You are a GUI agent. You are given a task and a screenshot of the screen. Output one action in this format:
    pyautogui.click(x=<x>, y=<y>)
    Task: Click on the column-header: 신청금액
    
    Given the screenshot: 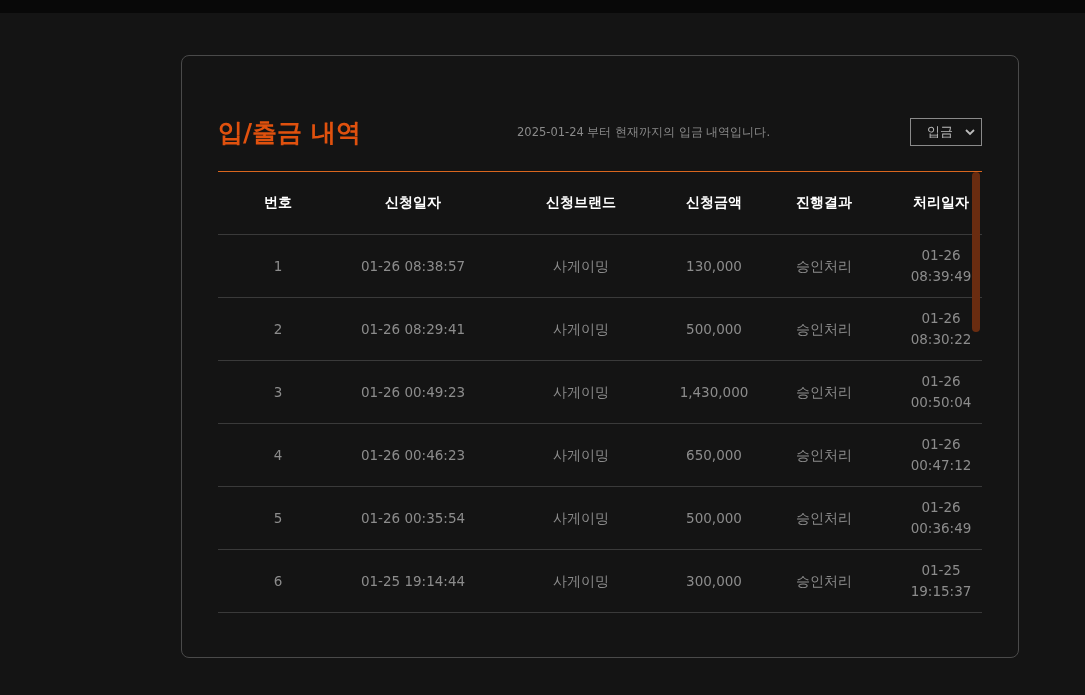 What is the action you would take?
    pyautogui.click(x=714, y=203)
    